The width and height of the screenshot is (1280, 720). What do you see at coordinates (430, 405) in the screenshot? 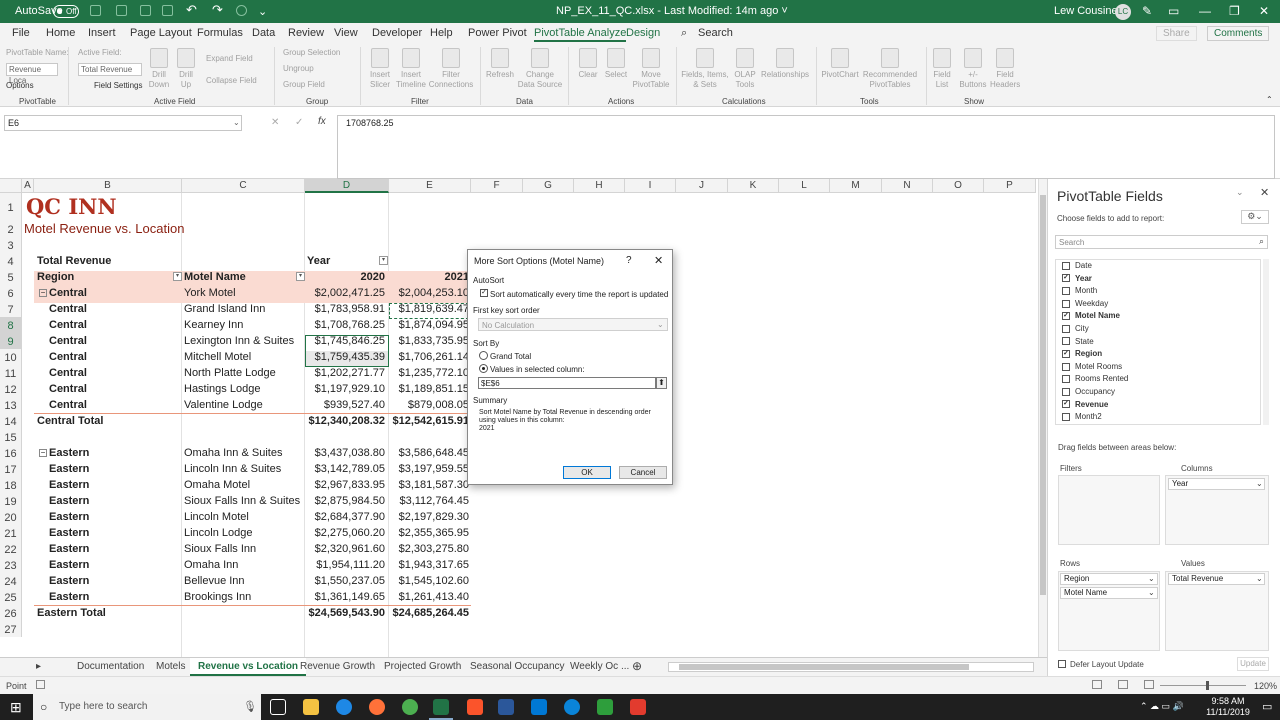
I see `revenue-2021-cell: $879,008.05` at bounding box center [430, 405].